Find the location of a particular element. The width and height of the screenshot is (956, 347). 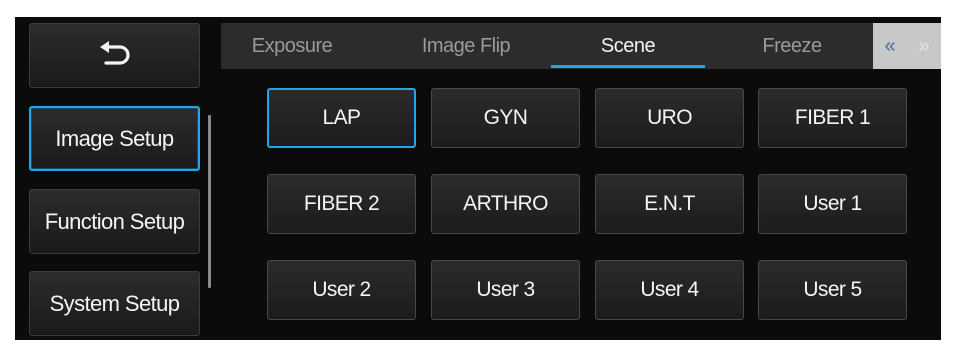

tab-label: Image Flip is located at coordinates (466, 45).